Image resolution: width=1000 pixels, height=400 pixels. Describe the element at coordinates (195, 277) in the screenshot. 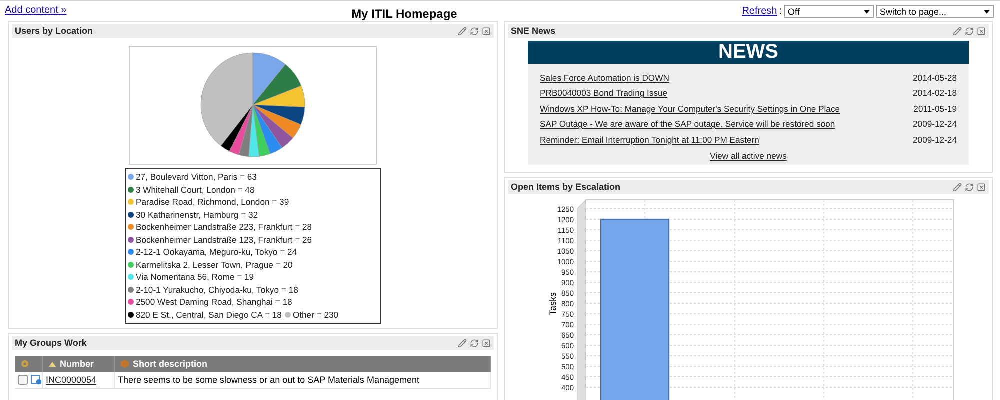

I see `legend-label: Via Nomentana 56, Rome = 19` at that location.